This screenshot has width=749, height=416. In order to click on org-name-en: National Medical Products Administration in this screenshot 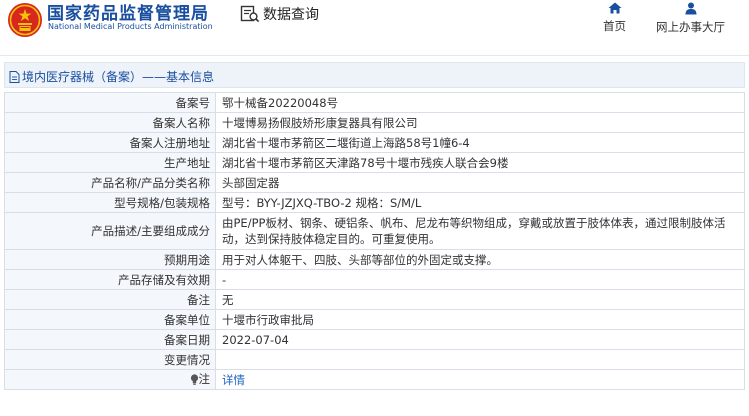, I will do `click(130, 26)`.